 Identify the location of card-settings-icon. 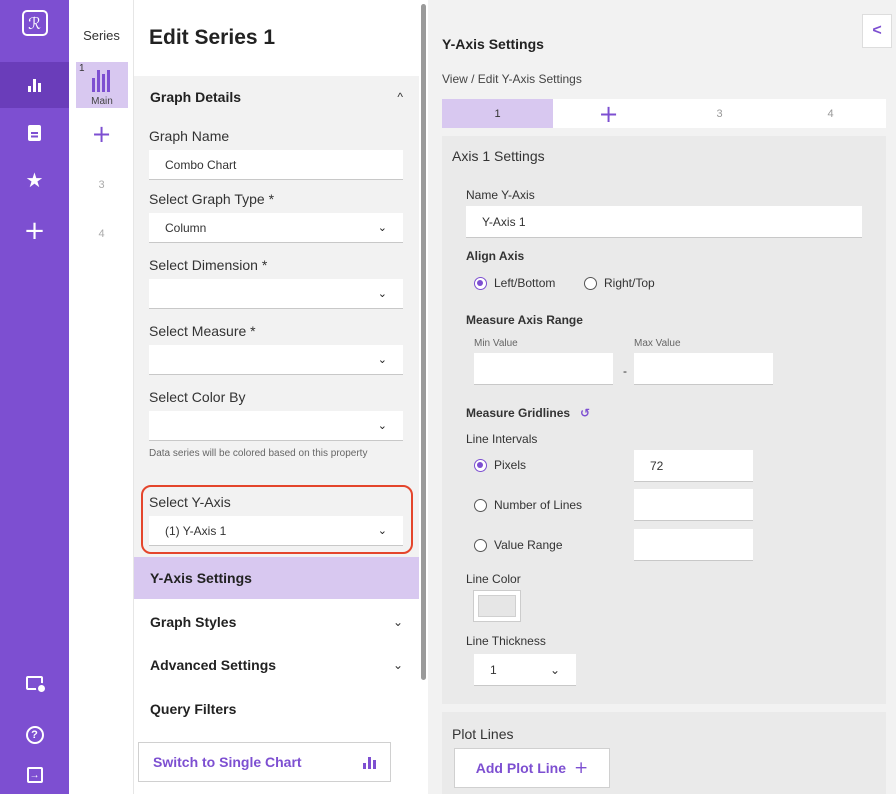
(34, 683).